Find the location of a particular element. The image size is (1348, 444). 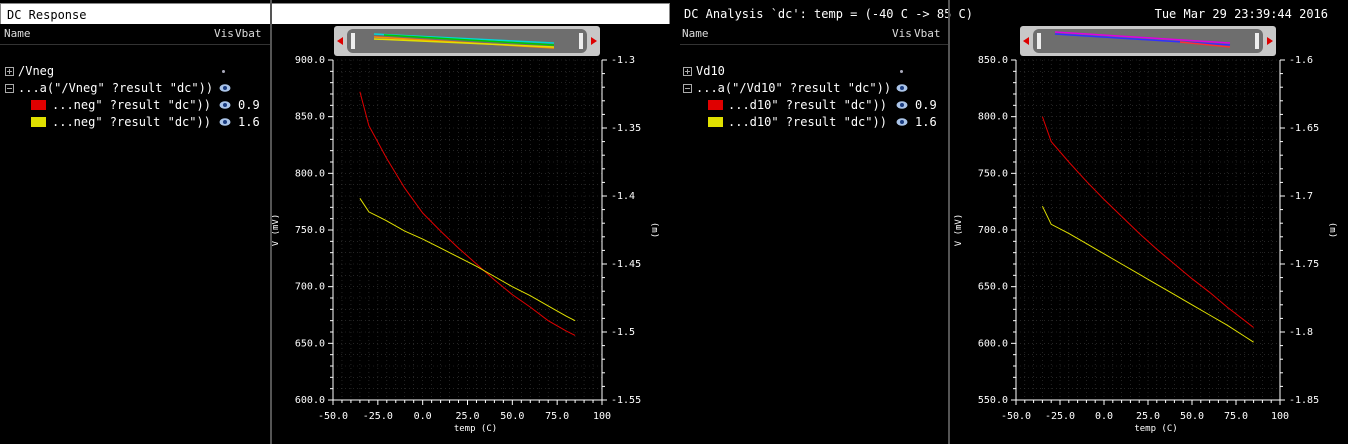

y2-tick-label: -1.45 is located at coordinates (626, 264).